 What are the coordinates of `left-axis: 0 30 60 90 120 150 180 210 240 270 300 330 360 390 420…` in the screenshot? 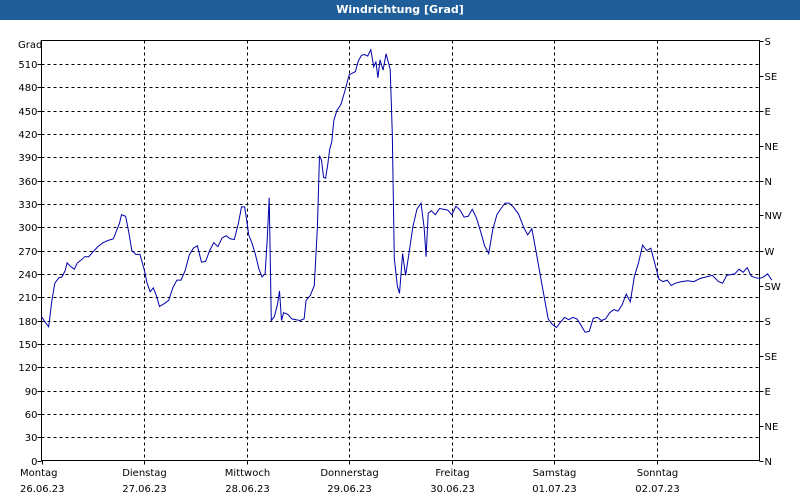 It's located at (30, 264).